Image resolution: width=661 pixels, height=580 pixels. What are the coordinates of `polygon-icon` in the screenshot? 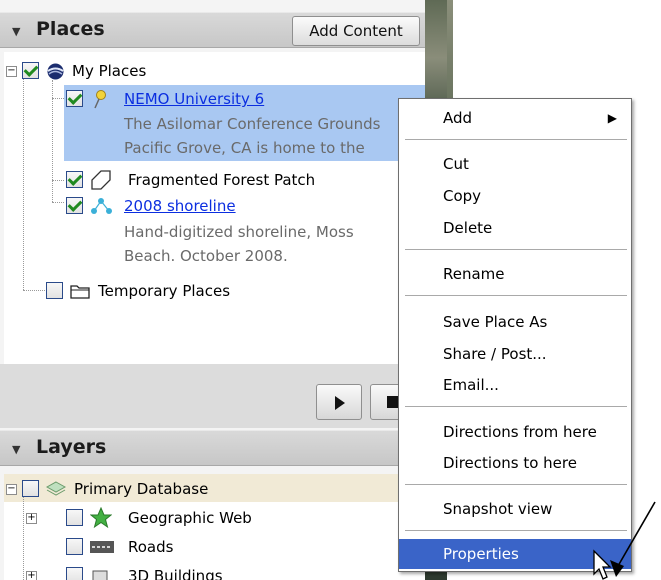 It's located at (101, 180).